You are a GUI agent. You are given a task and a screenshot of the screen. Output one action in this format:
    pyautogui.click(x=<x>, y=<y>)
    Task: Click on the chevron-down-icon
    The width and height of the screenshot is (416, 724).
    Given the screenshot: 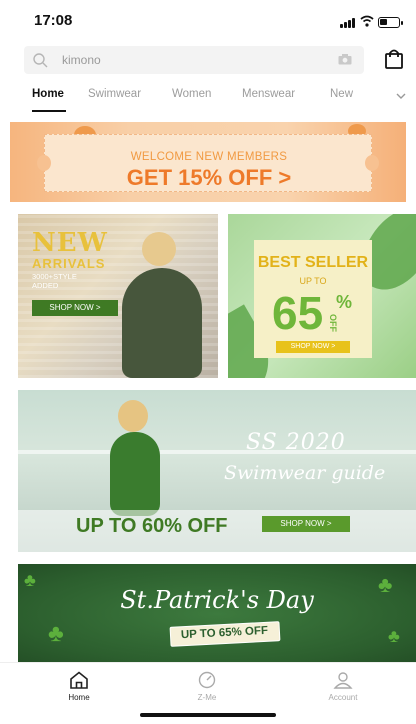 What is the action you would take?
    pyautogui.click(x=401, y=96)
    